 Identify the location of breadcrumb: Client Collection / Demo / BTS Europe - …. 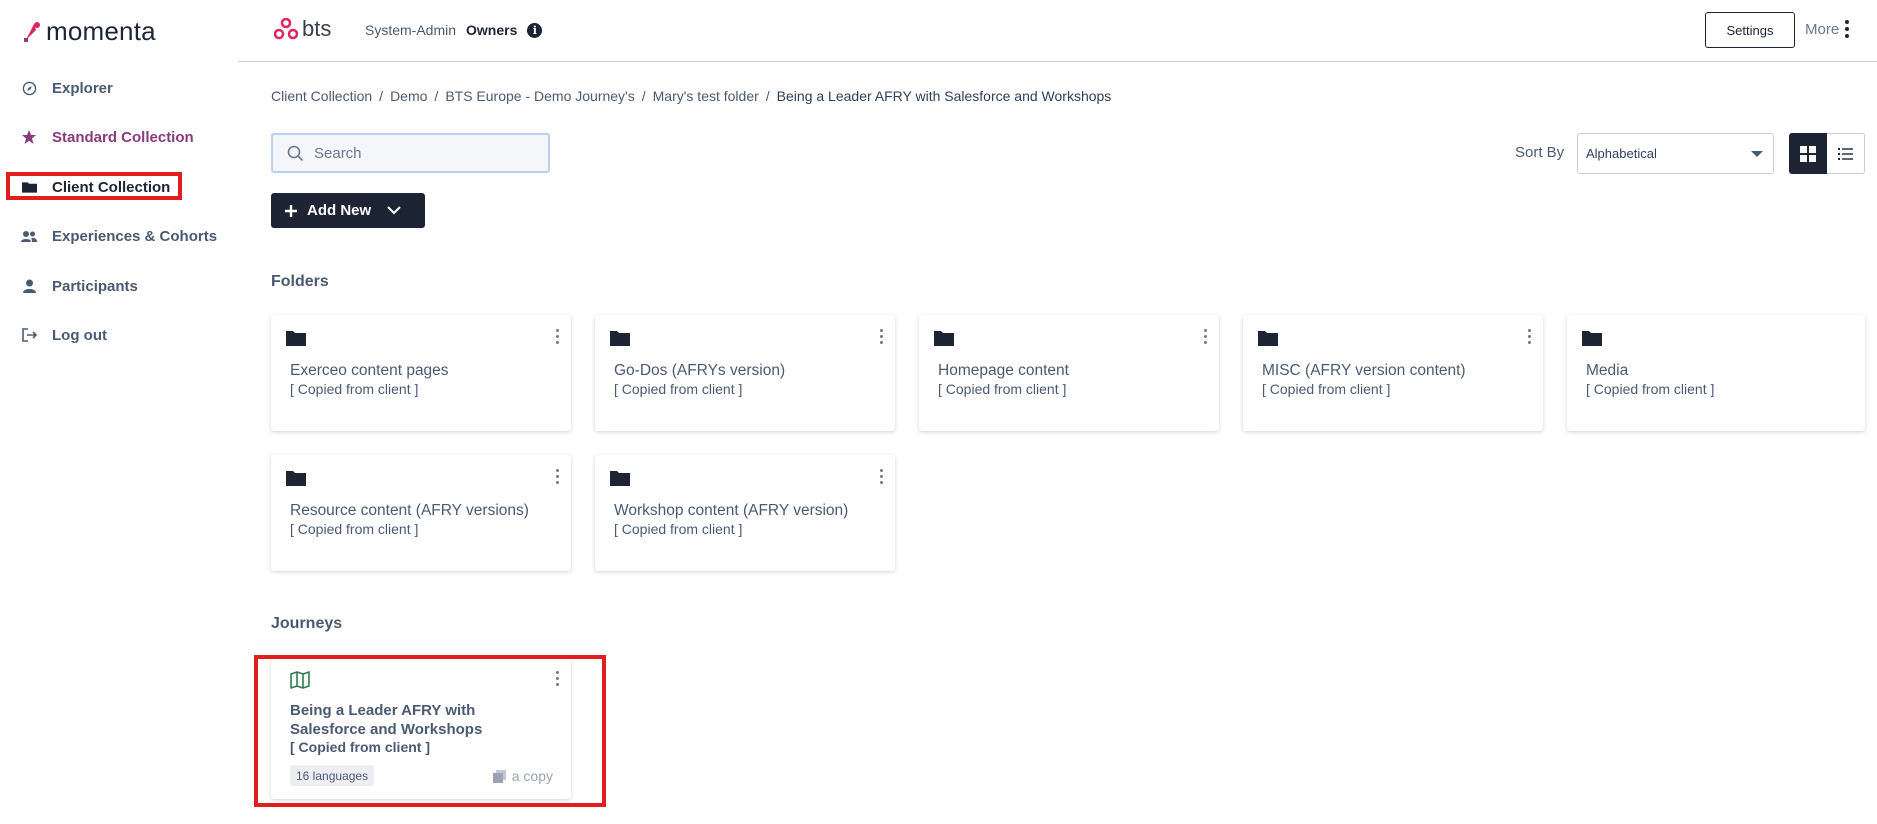
(691, 96).